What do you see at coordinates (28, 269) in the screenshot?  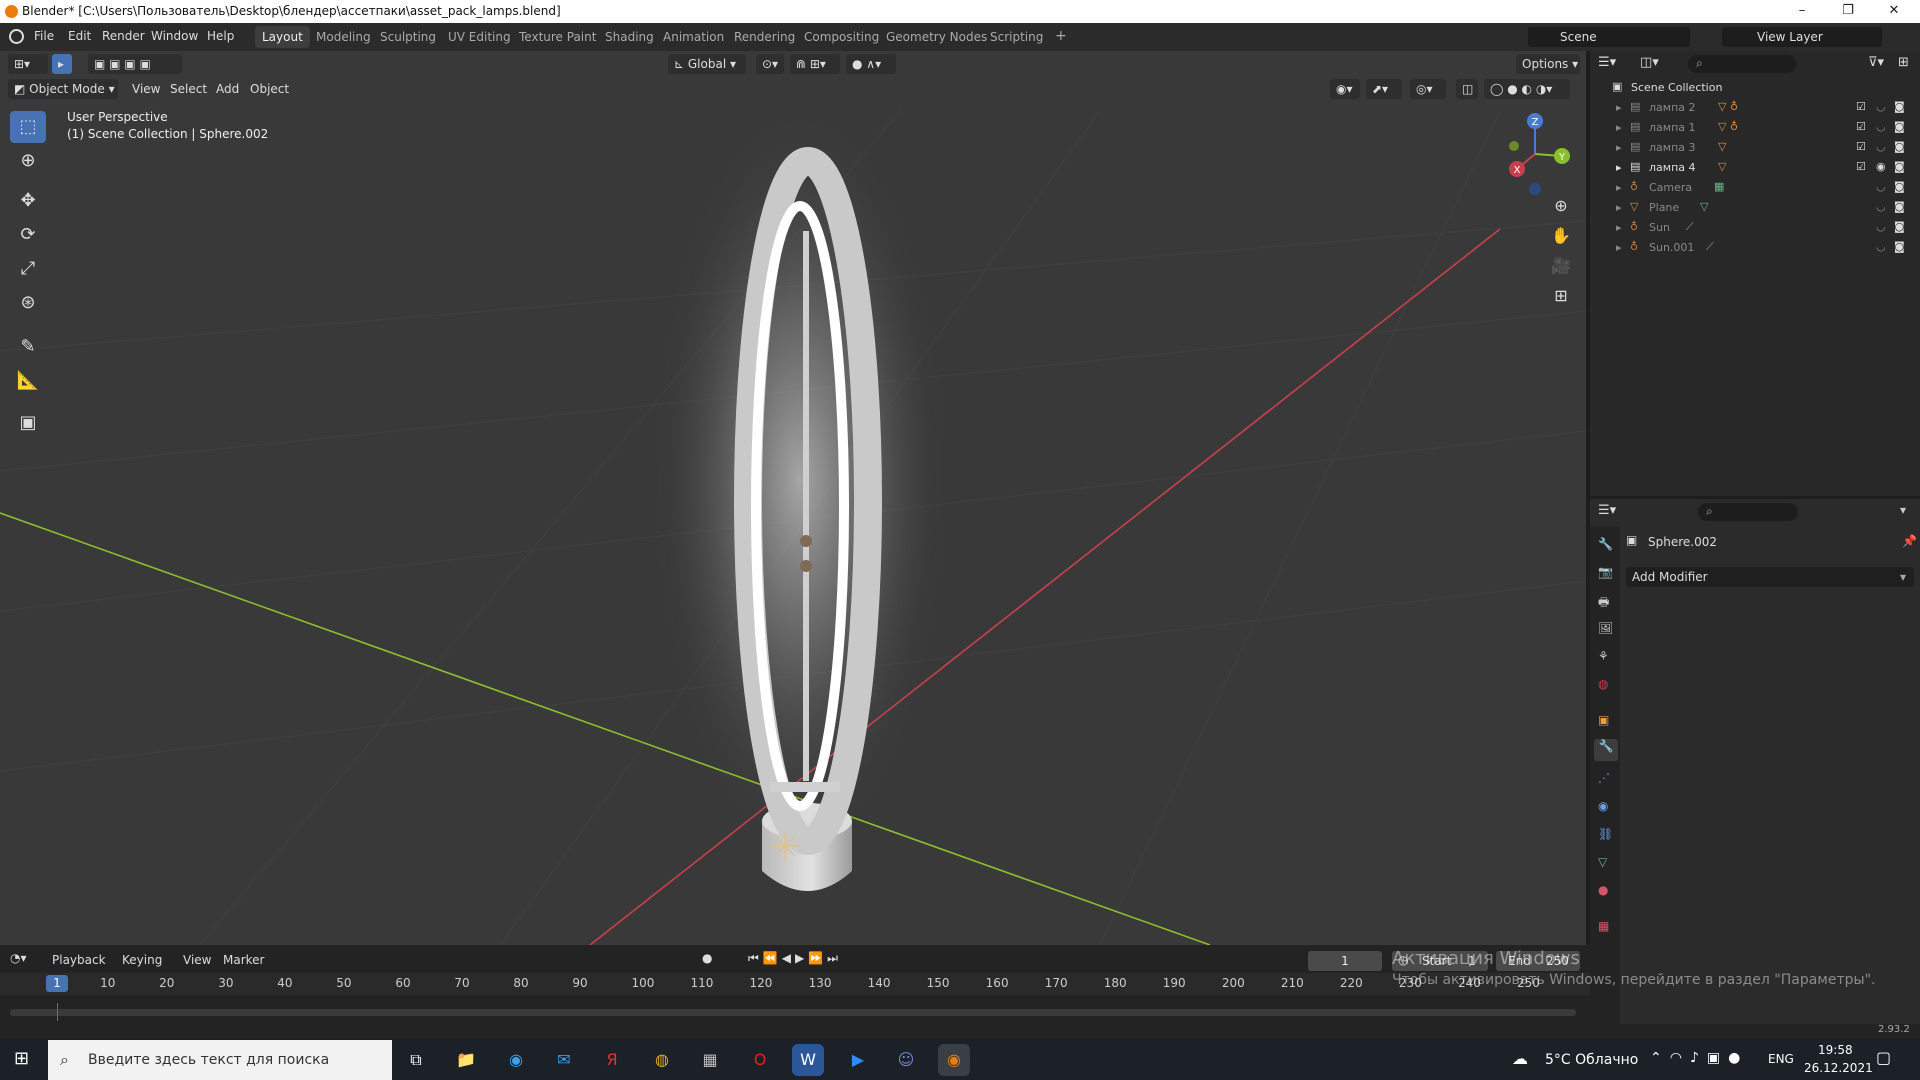 I see `scale-tool-icon: ⤢` at bounding box center [28, 269].